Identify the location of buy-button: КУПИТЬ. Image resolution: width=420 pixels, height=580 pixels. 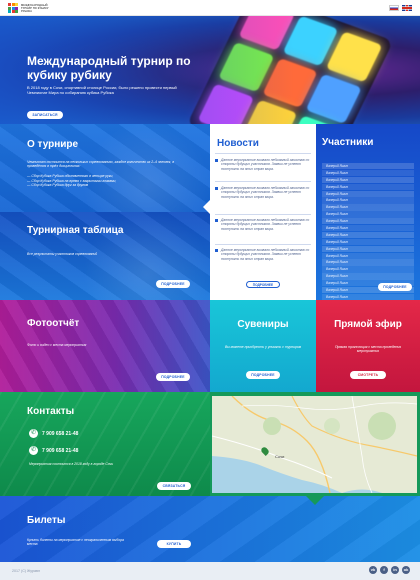
(174, 544).